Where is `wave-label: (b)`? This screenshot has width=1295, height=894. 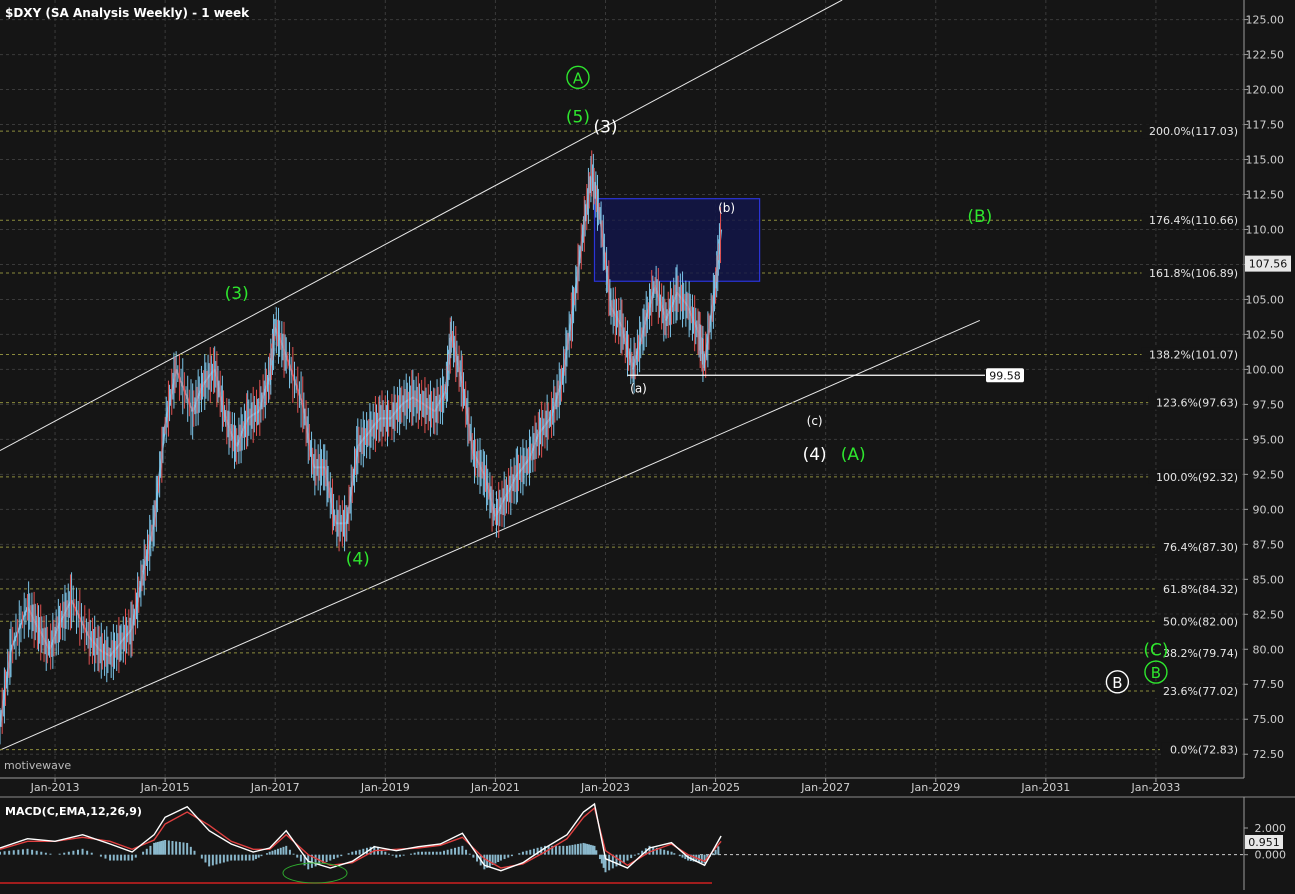 wave-label: (b) is located at coordinates (726, 208).